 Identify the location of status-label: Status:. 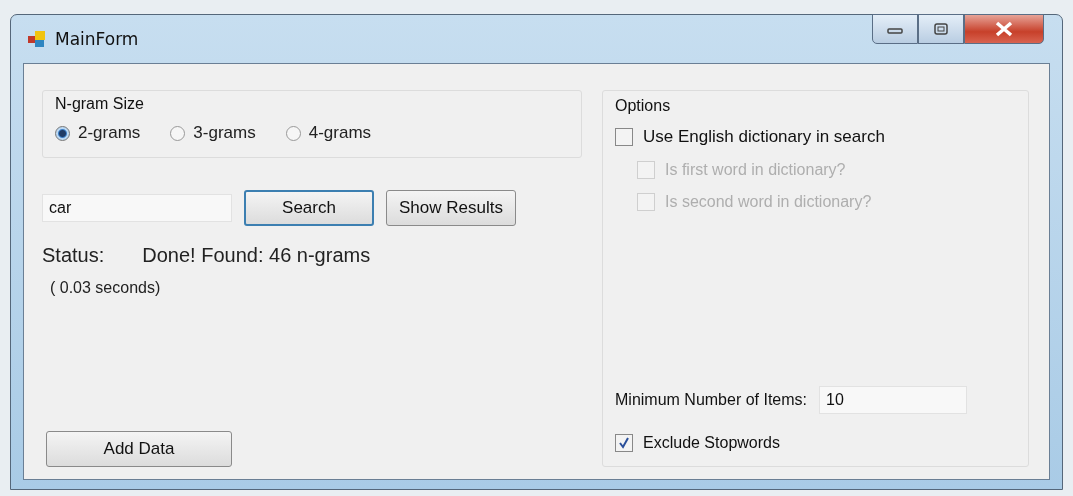
(73, 255).